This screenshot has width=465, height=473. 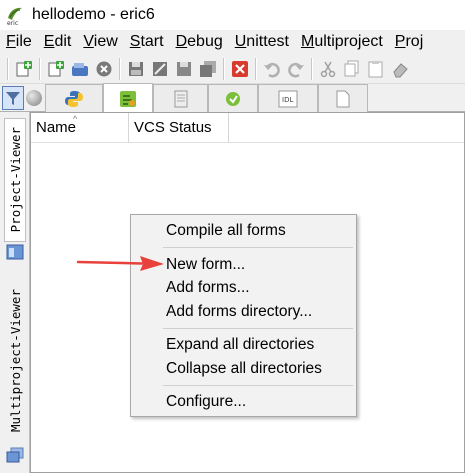 I want to click on scissors-icon, so click(x=328, y=69).